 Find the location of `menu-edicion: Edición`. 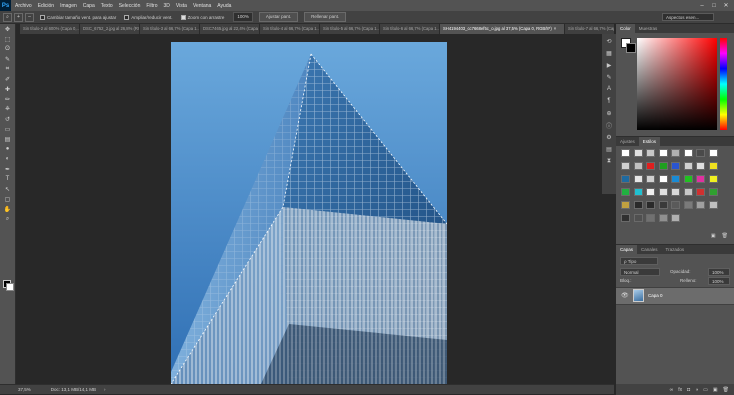

menu-edicion: Edición is located at coordinates (46, 6).